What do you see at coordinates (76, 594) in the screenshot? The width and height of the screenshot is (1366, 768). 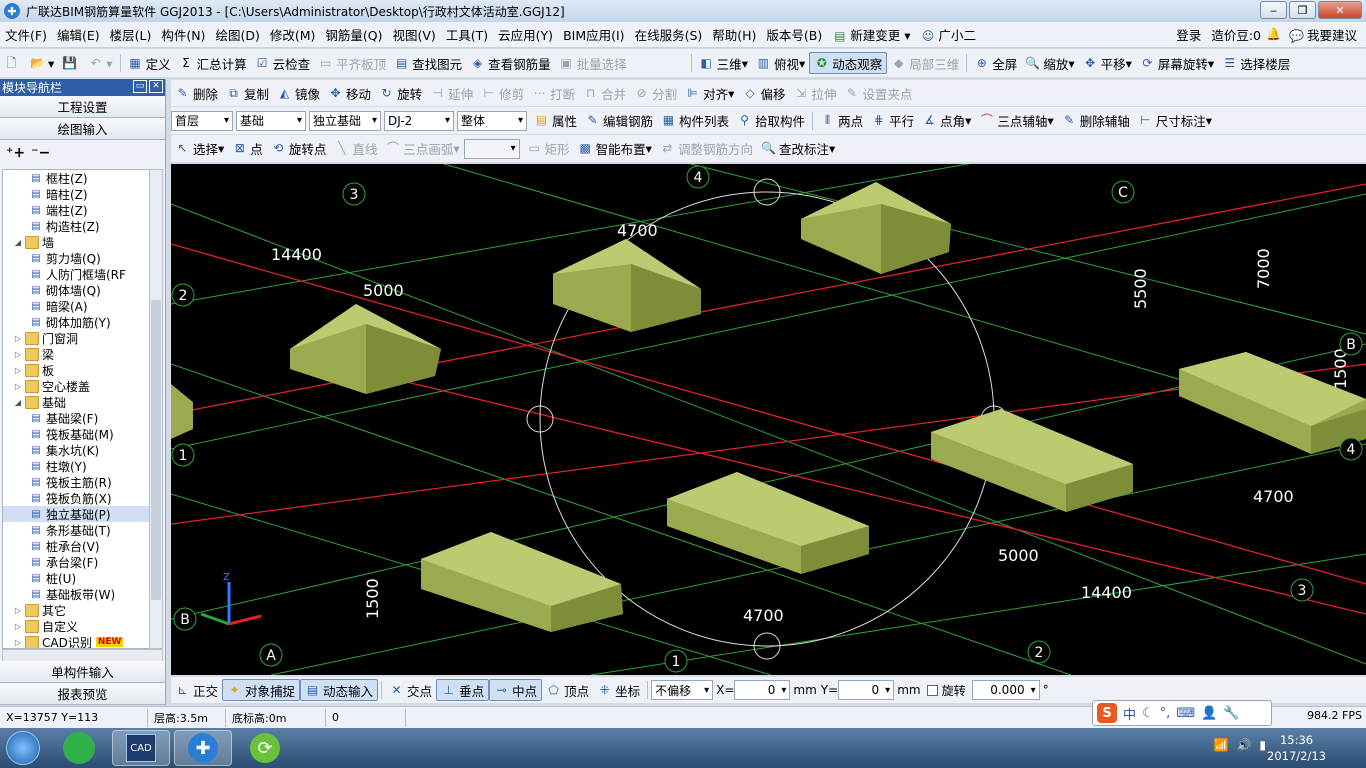 I see `tree-item: ▤ 基础板带(W)` at bounding box center [76, 594].